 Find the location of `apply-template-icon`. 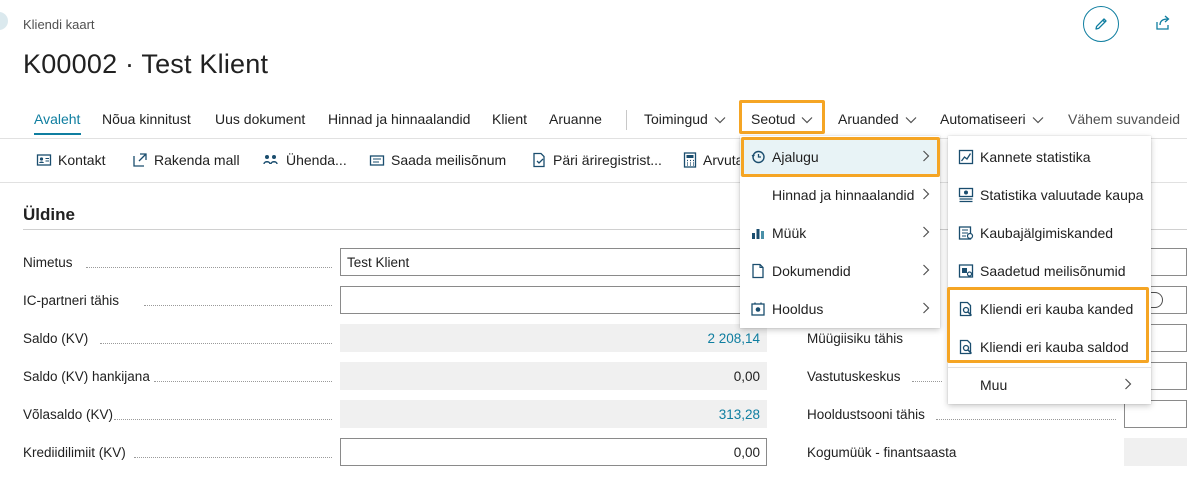

apply-template-icon is located at coordinates (140, 160).